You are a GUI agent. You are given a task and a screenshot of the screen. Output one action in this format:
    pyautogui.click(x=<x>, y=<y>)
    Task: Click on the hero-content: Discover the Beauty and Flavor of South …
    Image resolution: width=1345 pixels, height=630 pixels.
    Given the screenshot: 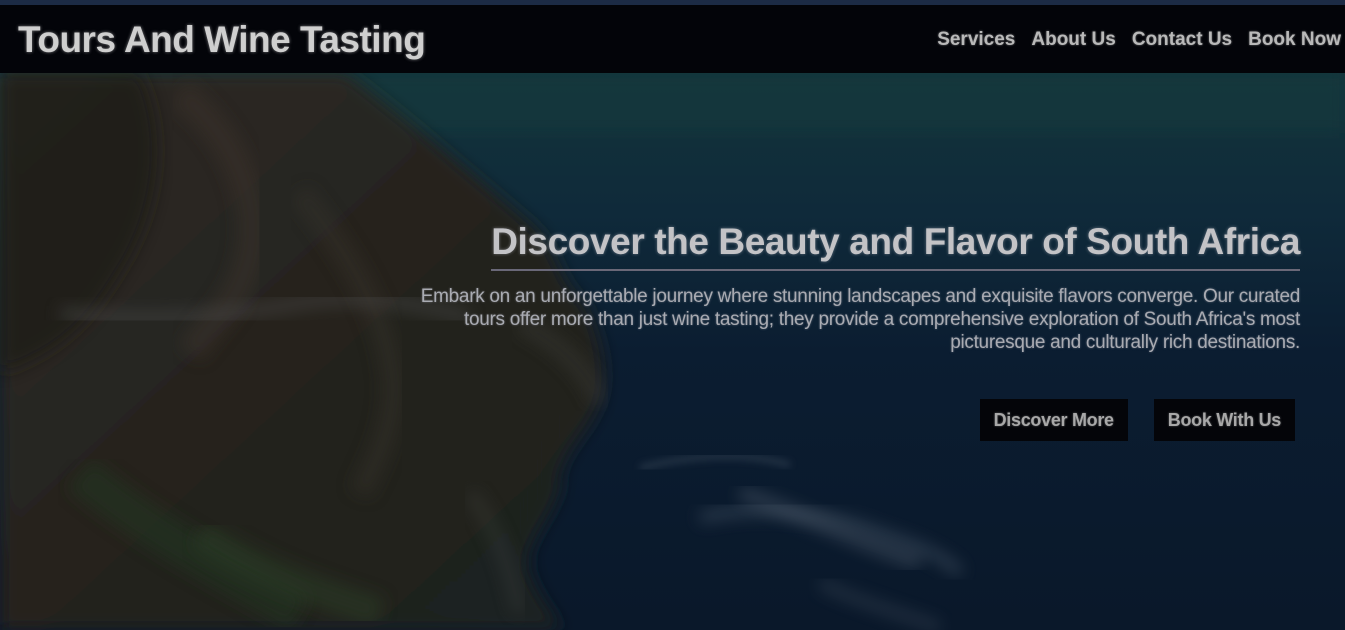 What is the action you would take?
    pyautogui.click(x=850, y=287)
    